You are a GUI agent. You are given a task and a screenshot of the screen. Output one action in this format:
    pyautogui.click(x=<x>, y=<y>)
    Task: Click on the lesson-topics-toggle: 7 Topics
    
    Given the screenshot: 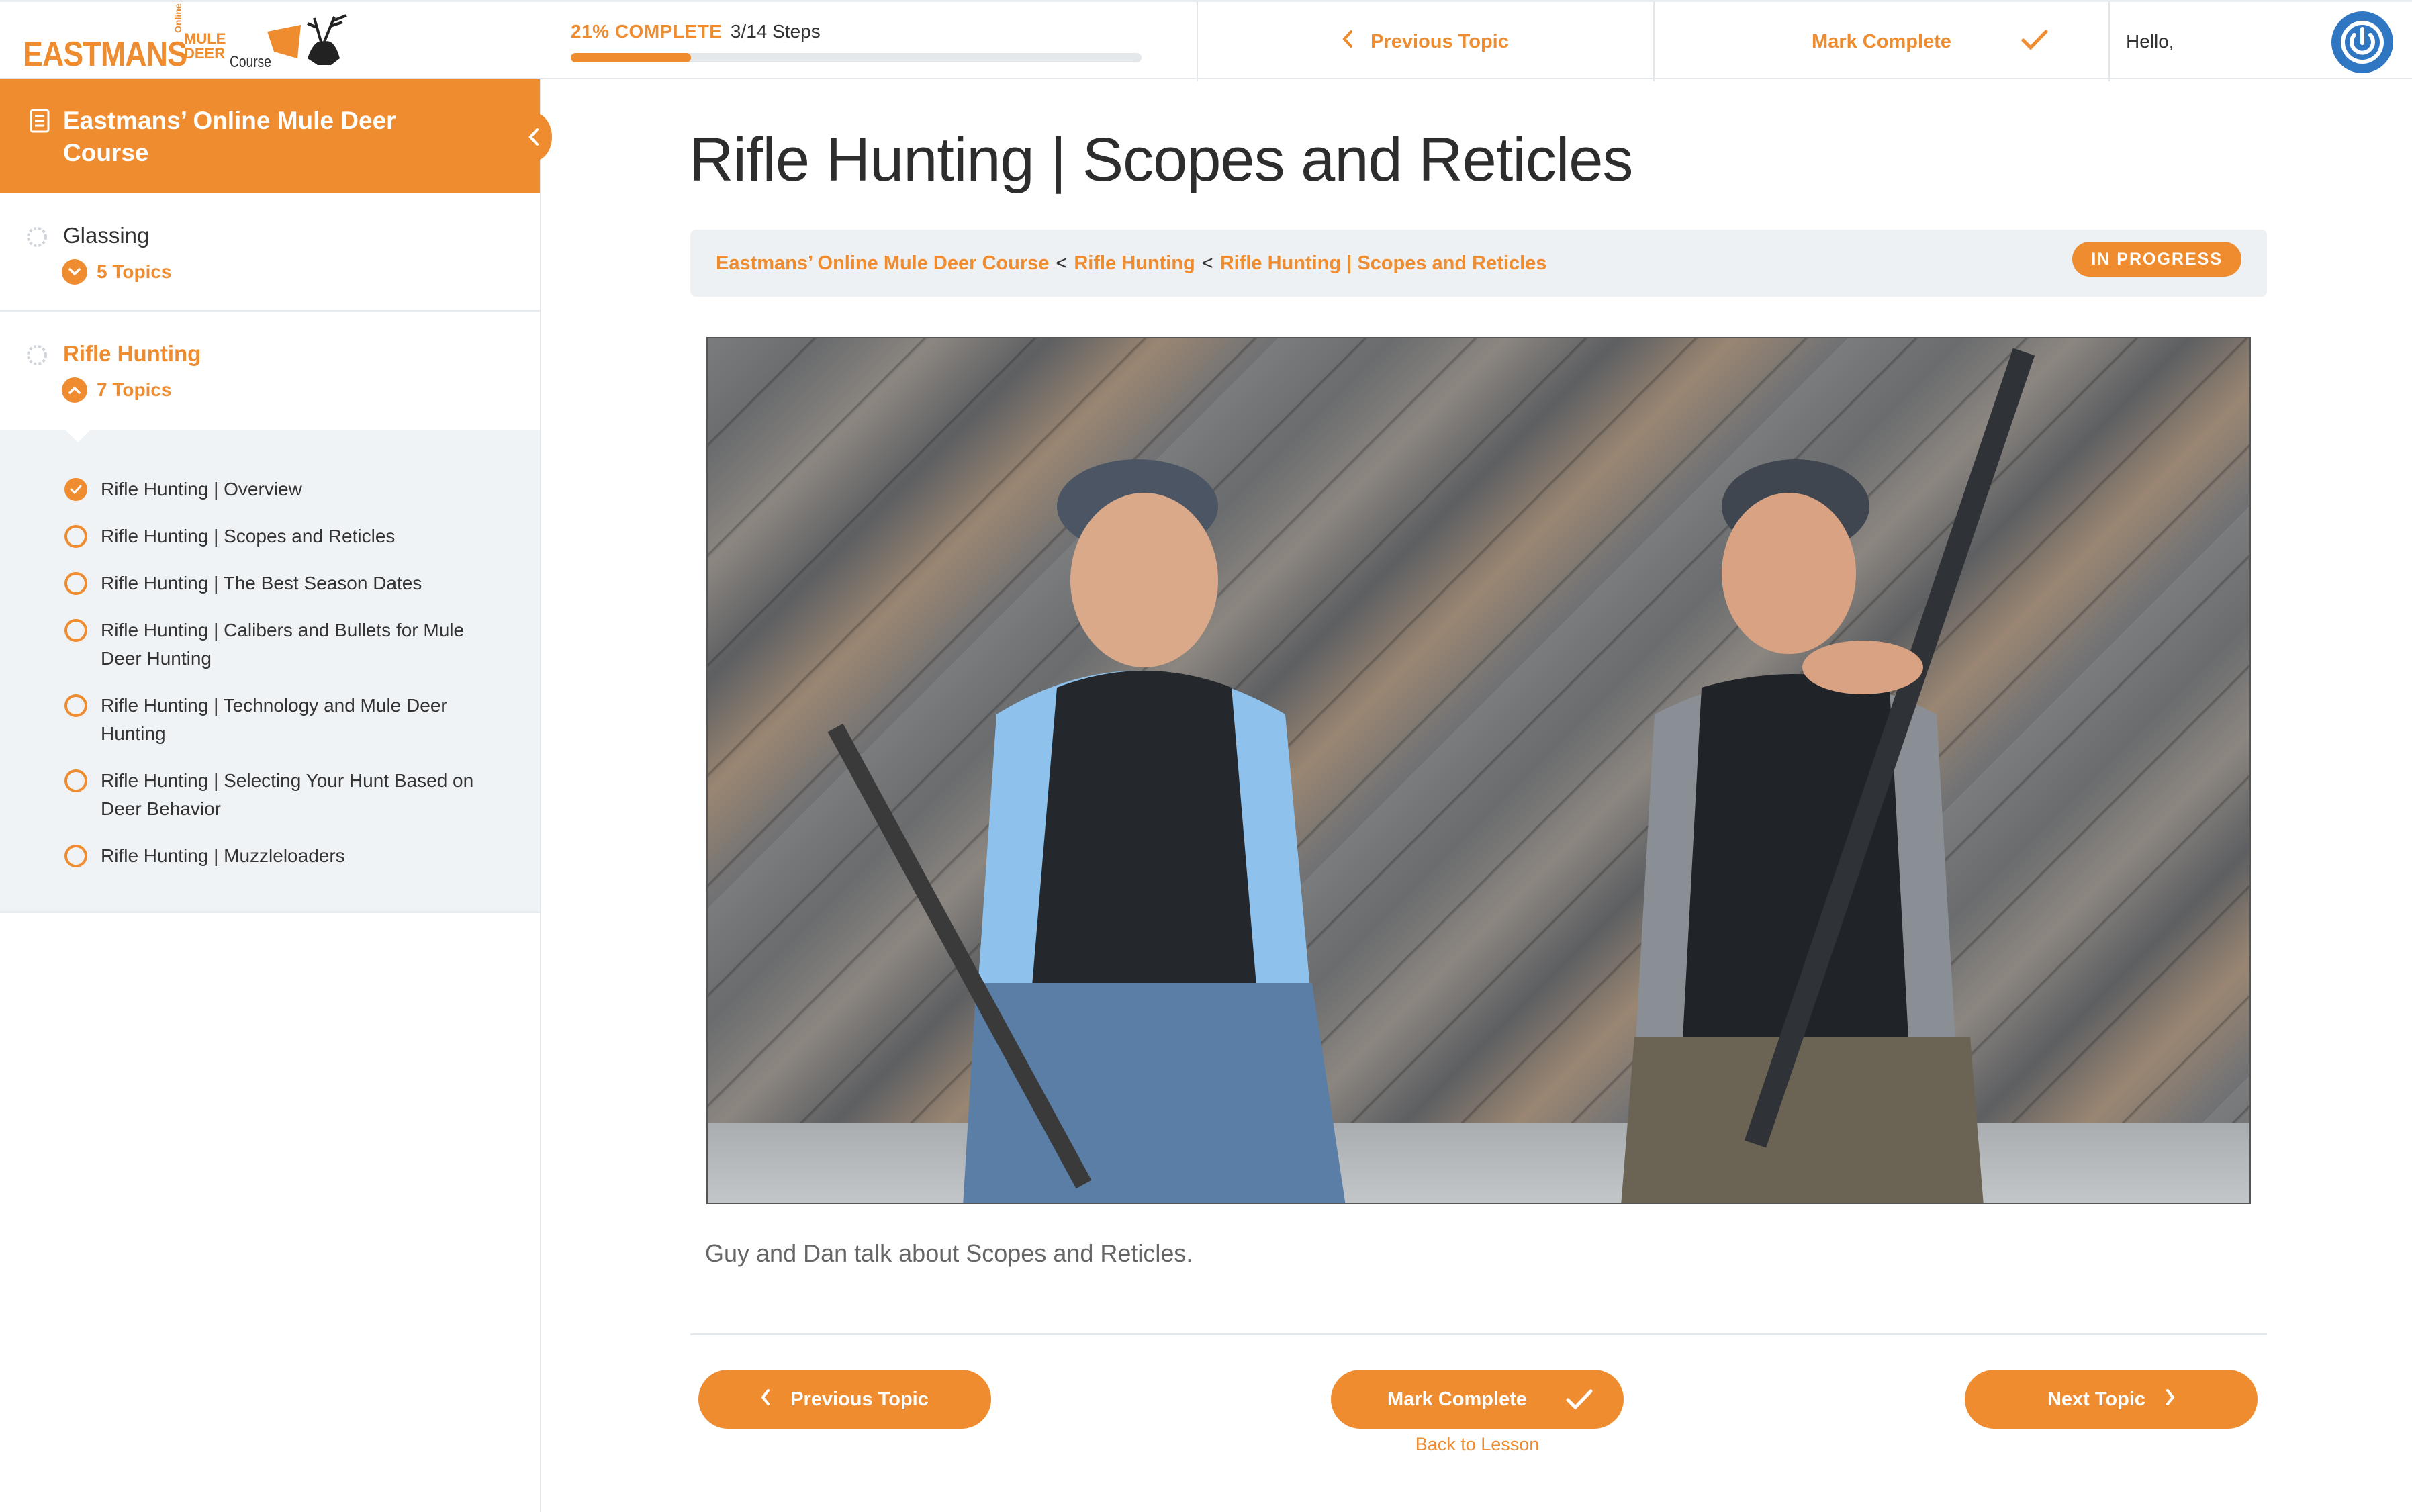 What is the action you would take?
    pyautogui.click(x=117, y=390)
    